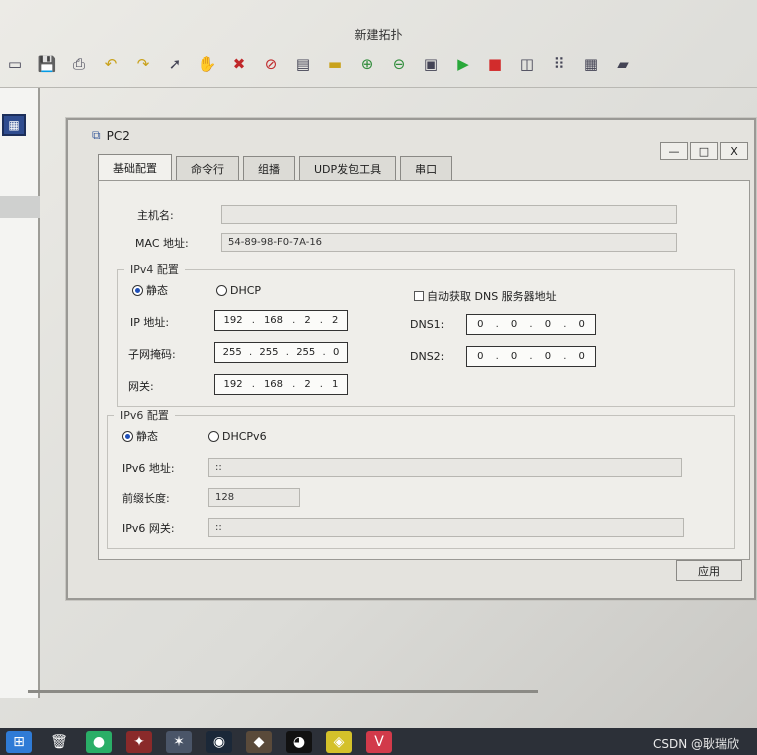  I want to click on ipv6-gateway-input: ::, so click(446, 527).